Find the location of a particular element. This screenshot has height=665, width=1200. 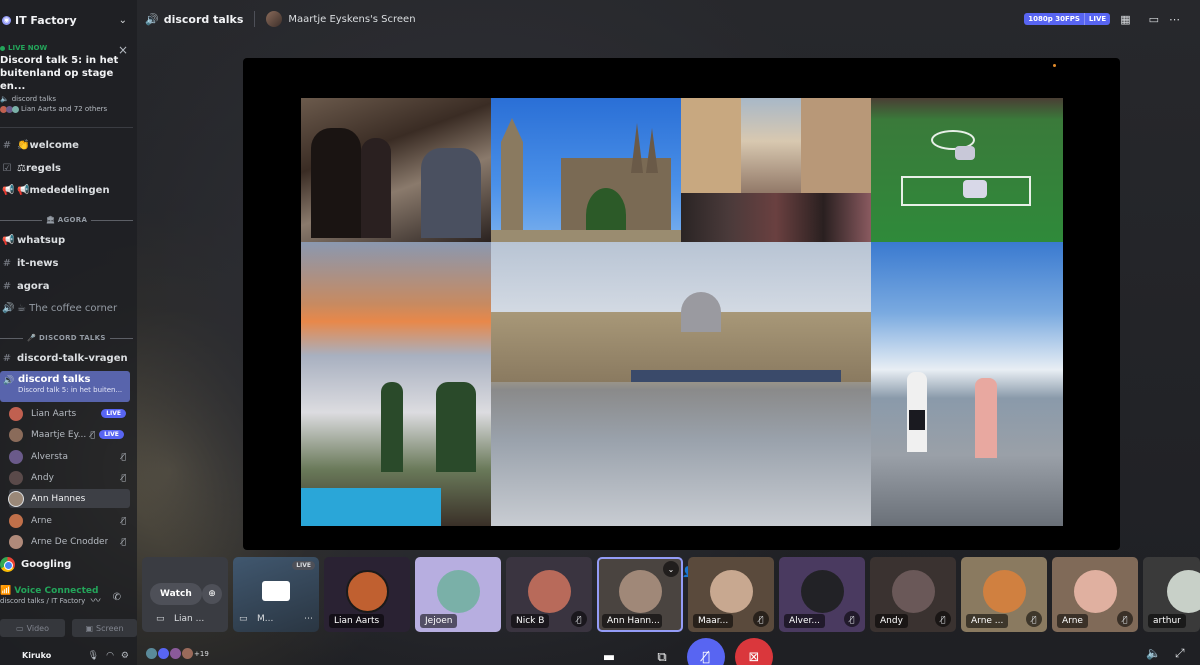

photo-two-people is located at coordinates (967, 384).